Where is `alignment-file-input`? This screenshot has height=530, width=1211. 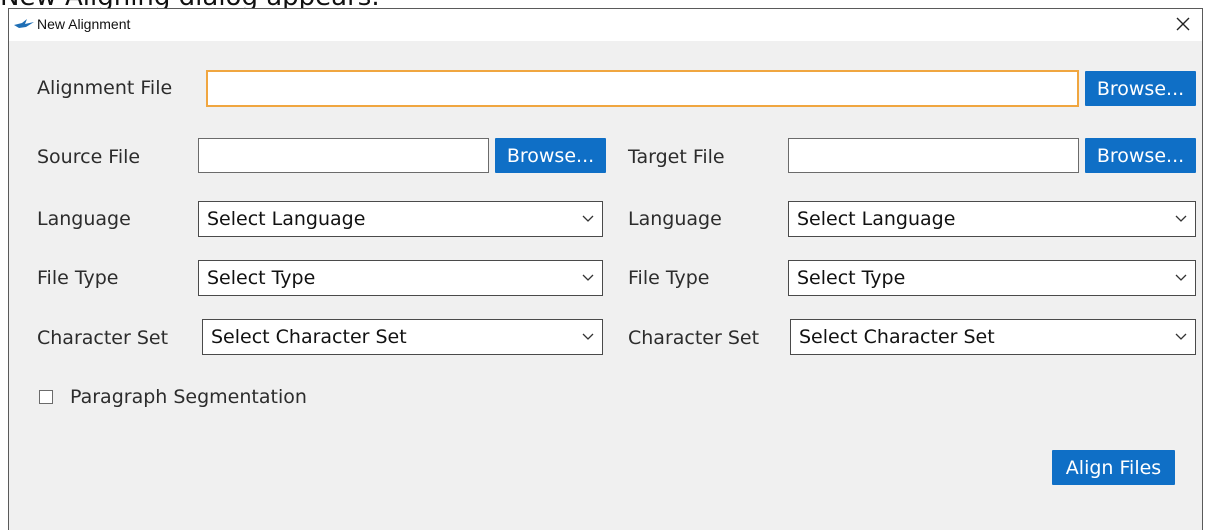 alignment-file-input is located at coordinates (642, 88).